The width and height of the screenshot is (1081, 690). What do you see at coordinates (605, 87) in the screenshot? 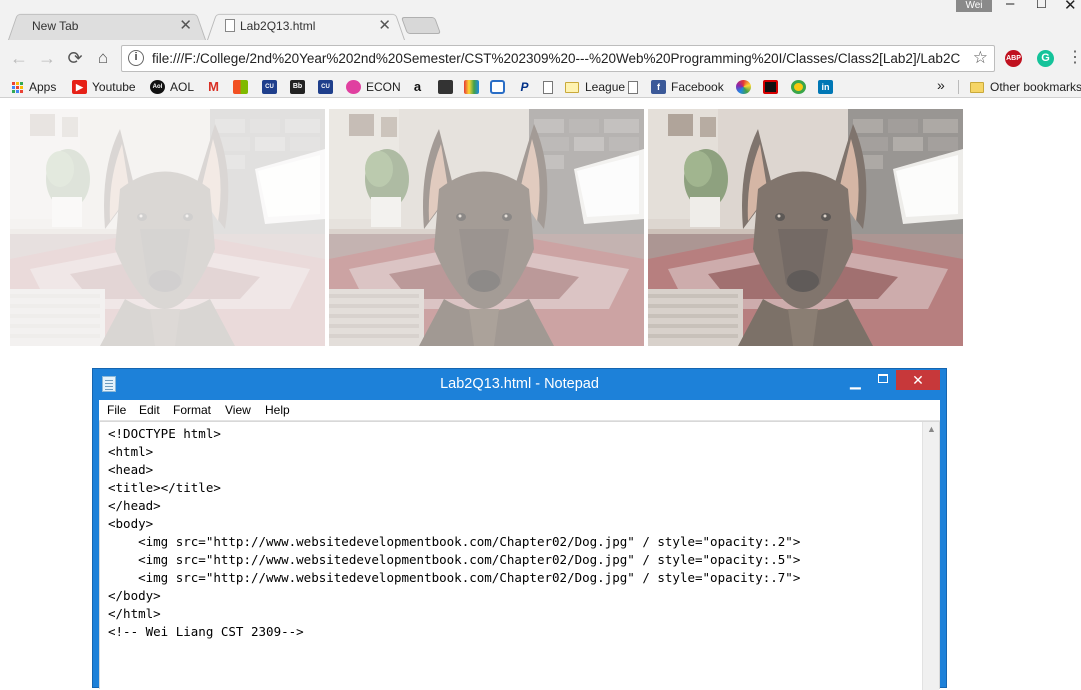
I see `bookmark-label: League` at bounding box center [605, 87].